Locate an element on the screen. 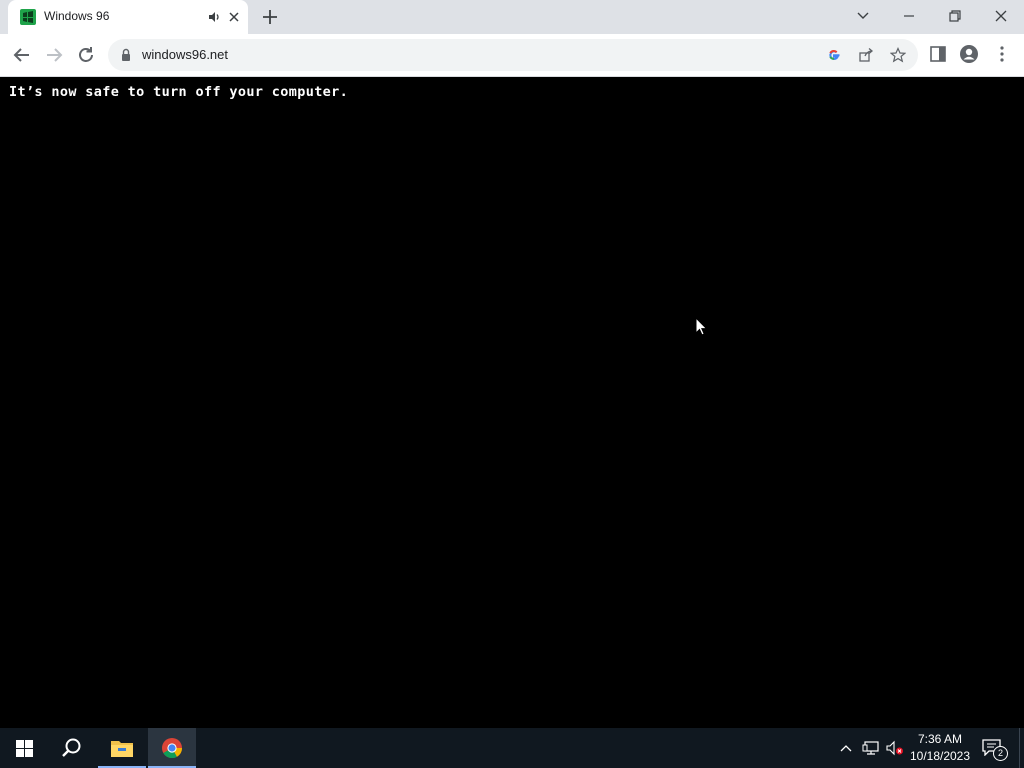 This screenshot has width=1024, height=768. profile-avatar-icon is located at coordinates (969, 54).